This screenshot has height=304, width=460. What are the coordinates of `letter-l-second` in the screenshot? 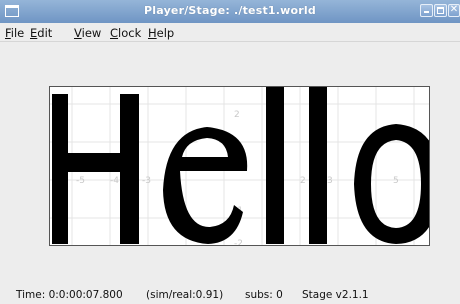 It's located at (318, 165).